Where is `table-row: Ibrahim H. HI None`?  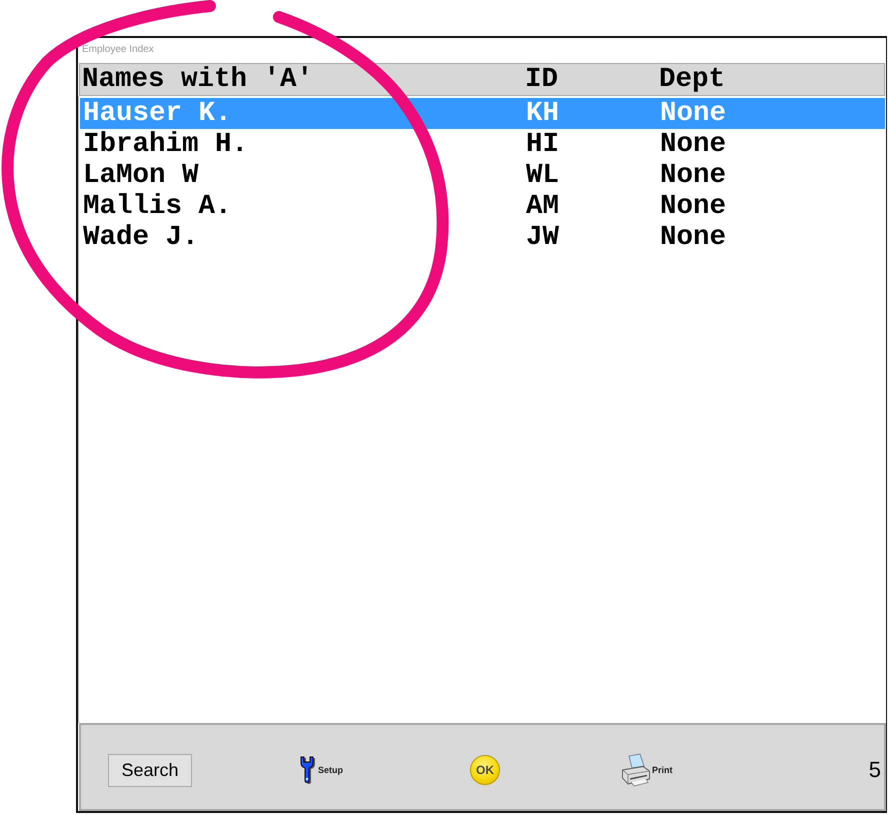
table-row: Ibrahim H. HI None is located at coordinates (482, 144).